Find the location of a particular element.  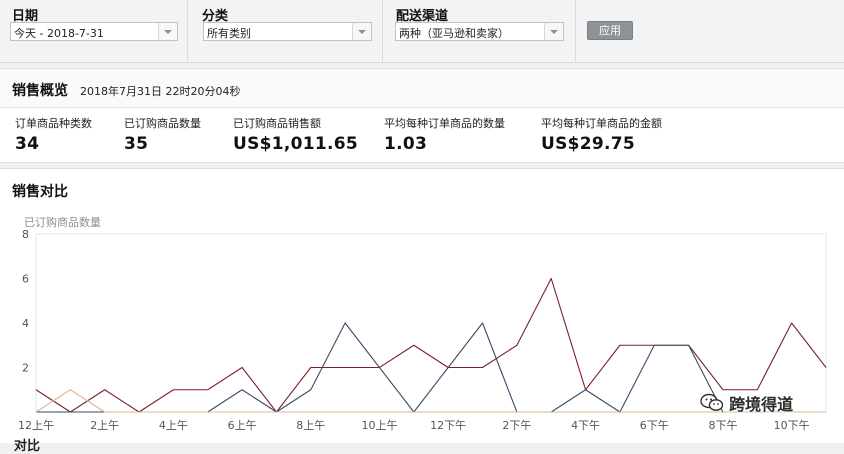

category-select-value: 所有类别 is located at coordinates (229, 33).